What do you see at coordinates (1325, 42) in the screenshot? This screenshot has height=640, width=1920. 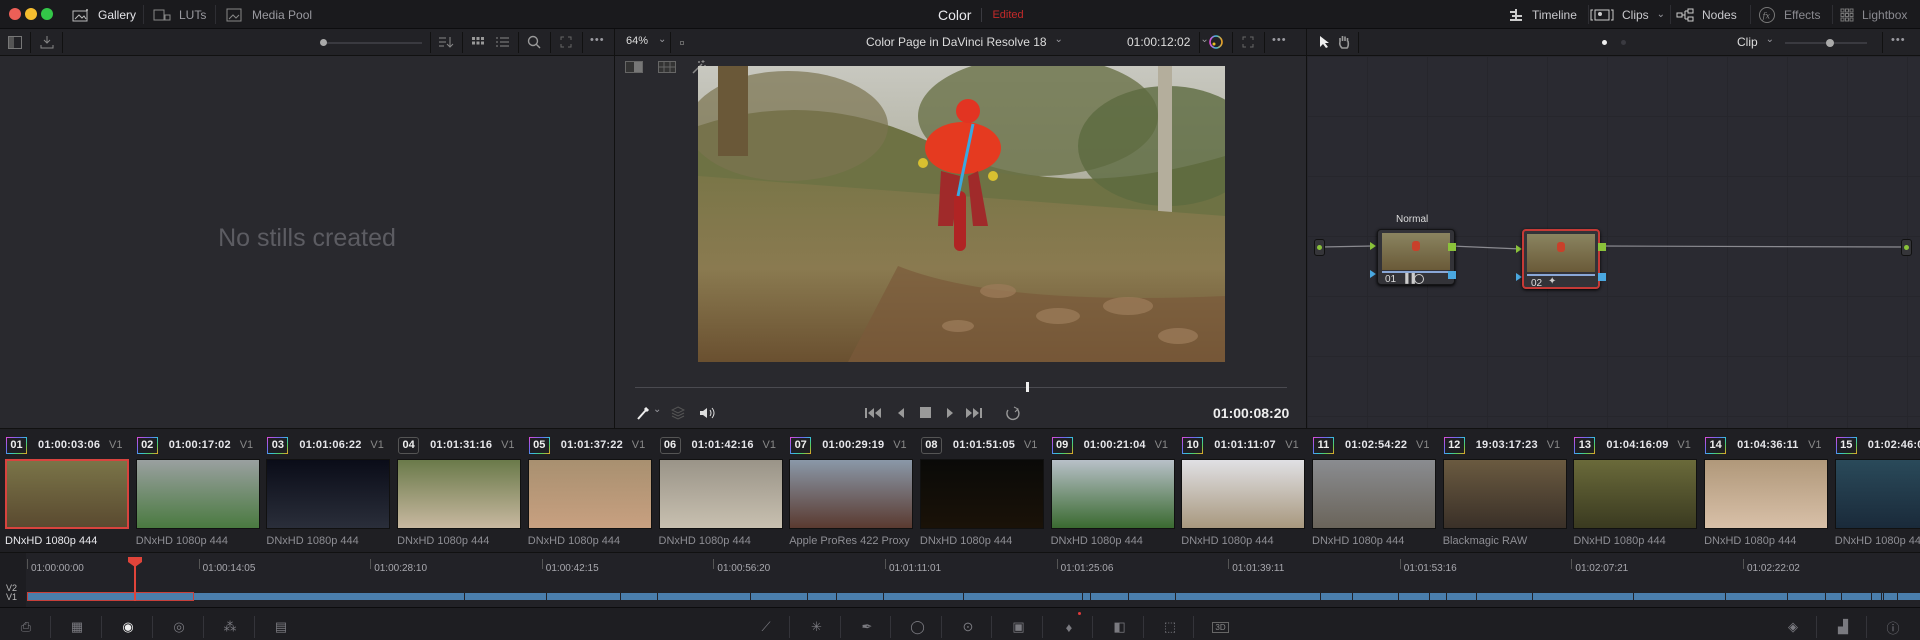 I see `pointer-tool-icon` at bounding box center [1325, 42].